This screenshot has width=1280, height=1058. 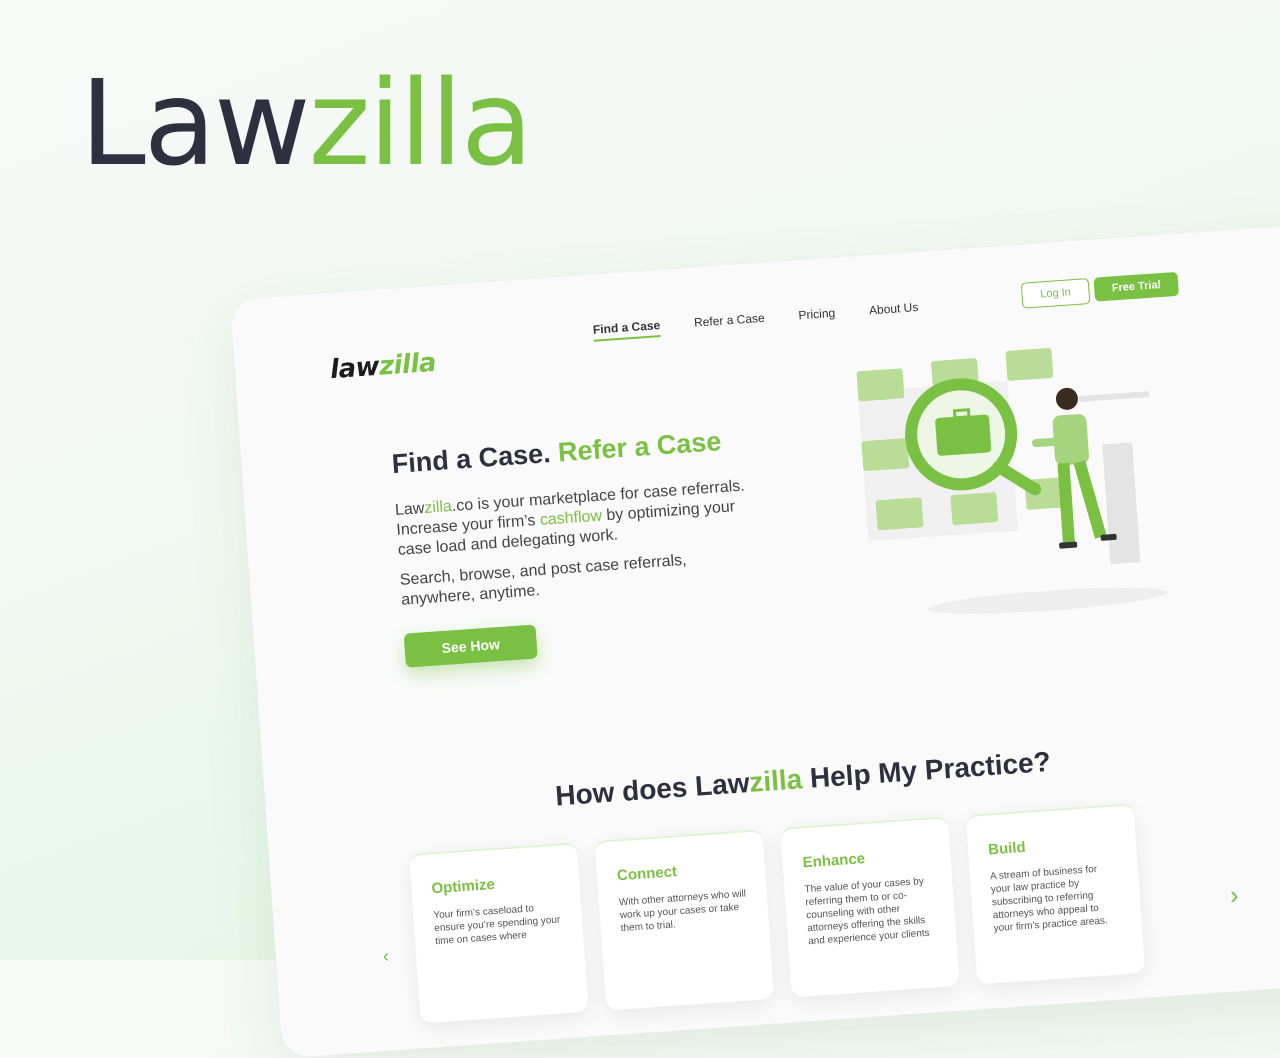 What do you see at coordinates (963, 435) in the screenshot?
I see `briefcase-focus-icon` at bounding box center [963, 435].